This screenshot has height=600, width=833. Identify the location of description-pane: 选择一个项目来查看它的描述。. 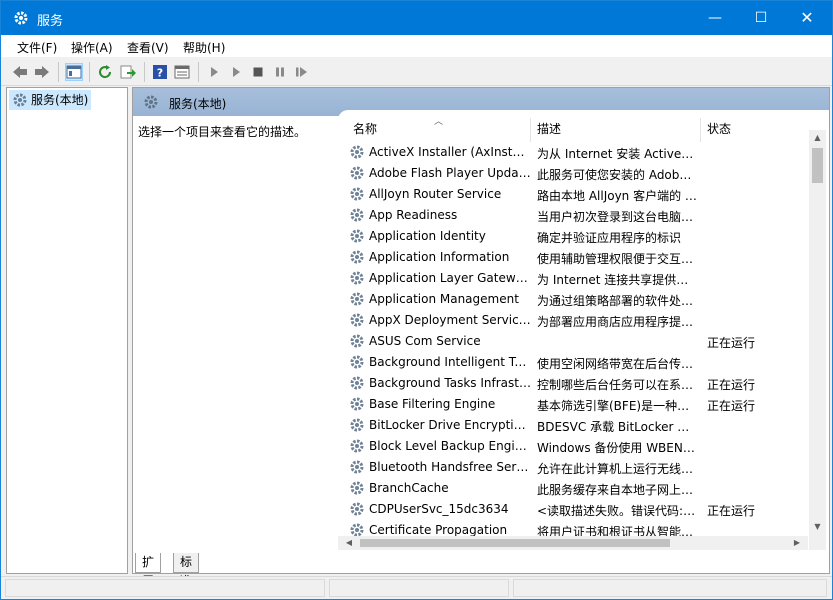
(222, 132).